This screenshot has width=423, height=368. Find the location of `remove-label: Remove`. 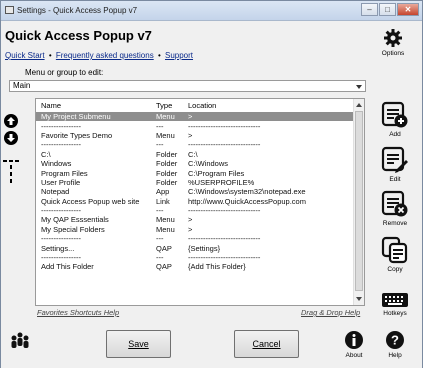

remove-label: Remove is located at coordinates (395, 223).